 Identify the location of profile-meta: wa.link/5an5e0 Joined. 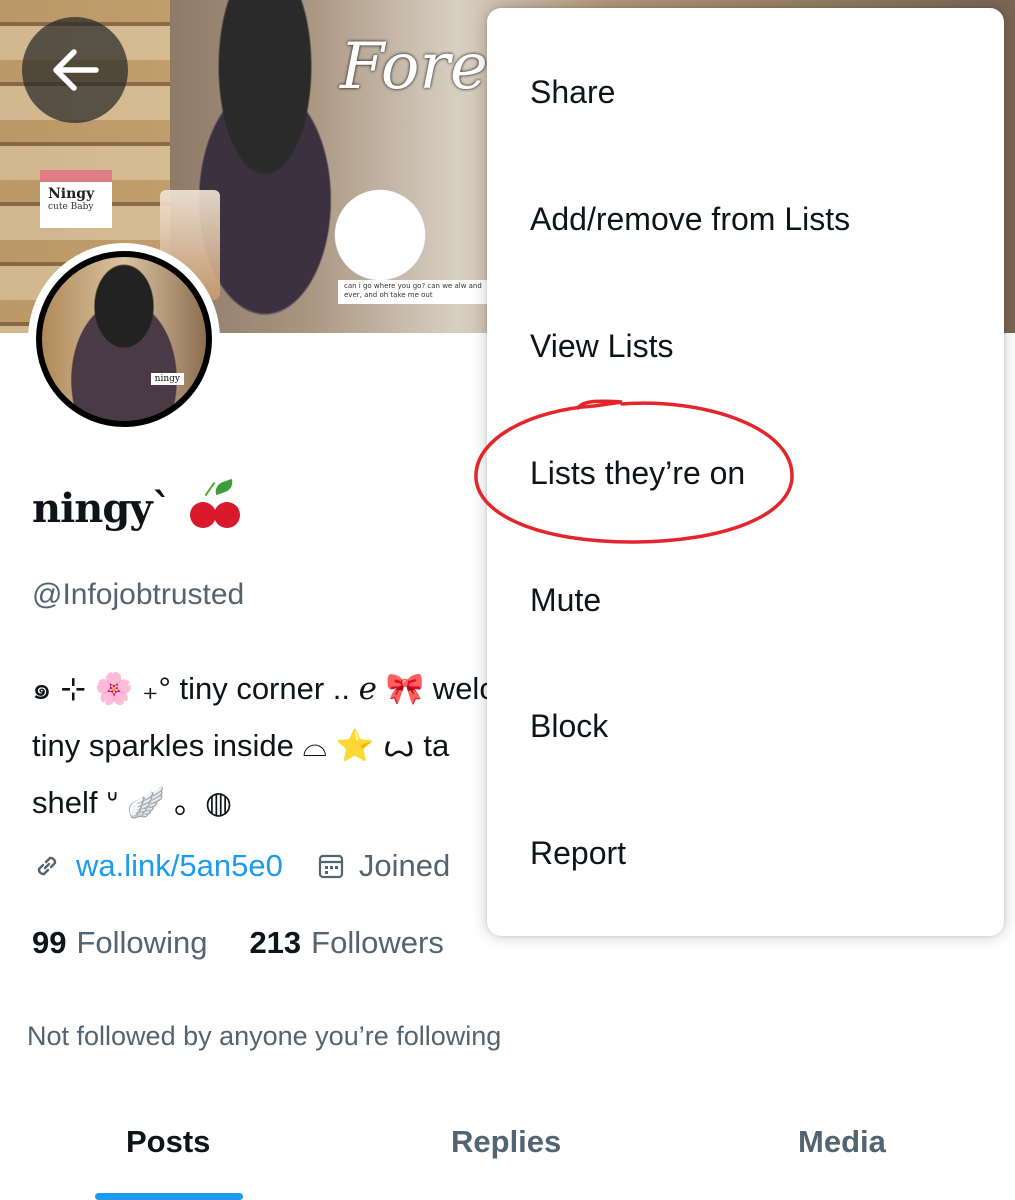
(241, 866).